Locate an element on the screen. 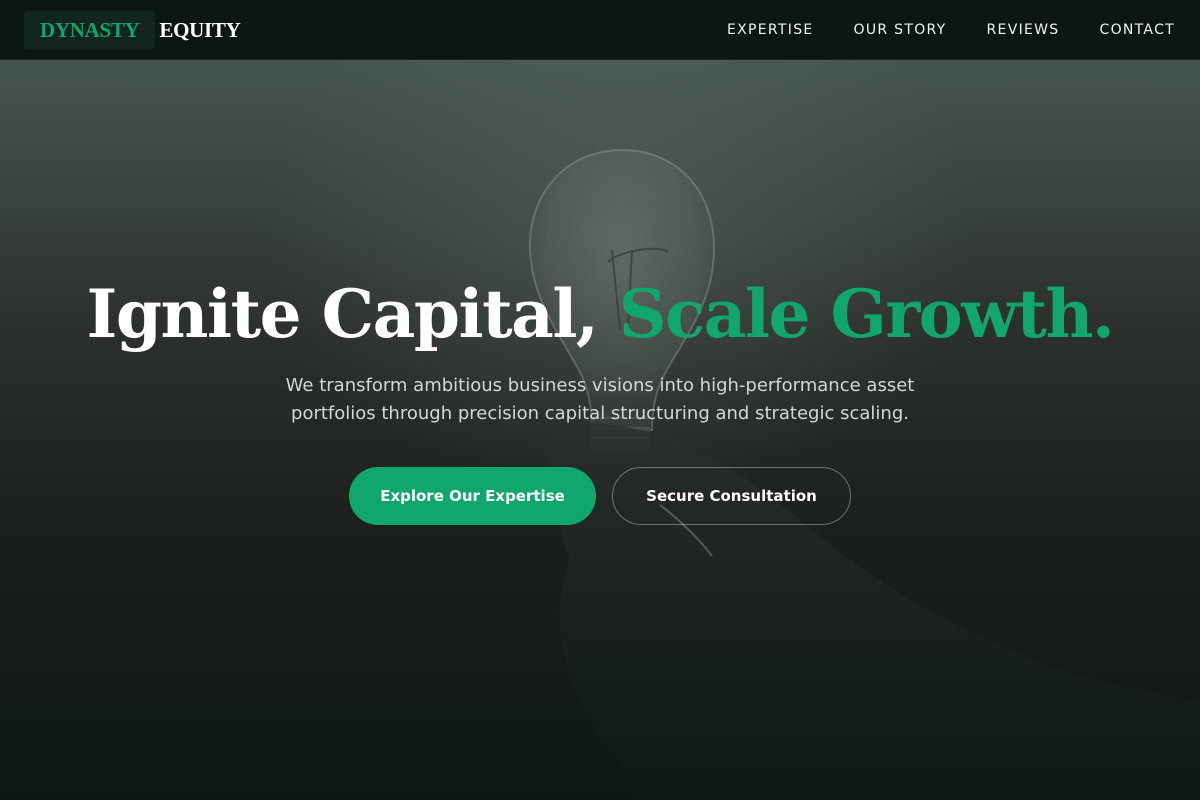 This screenshot has width=1200, height=800. explore-expertise-button: Explore Our Expertise is located at coordinates (472, 496).